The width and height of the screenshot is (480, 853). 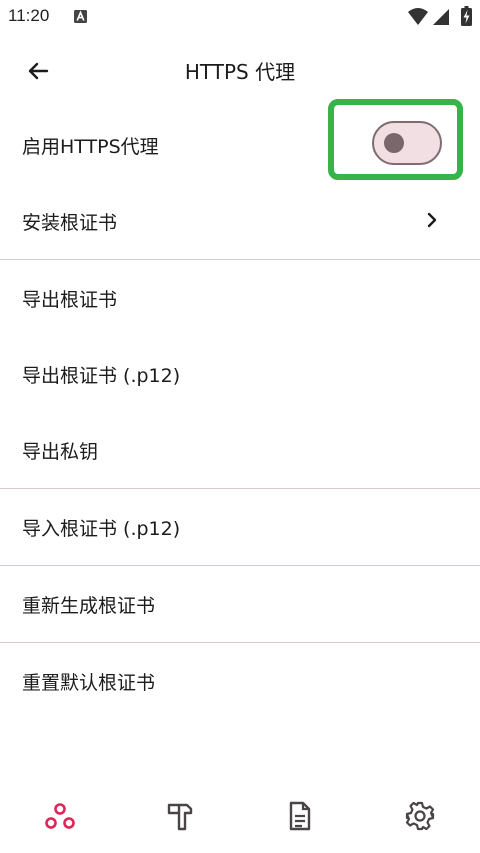 I want to click on install-root-cert-row: 安装根证书, so click(x=240, y=221).